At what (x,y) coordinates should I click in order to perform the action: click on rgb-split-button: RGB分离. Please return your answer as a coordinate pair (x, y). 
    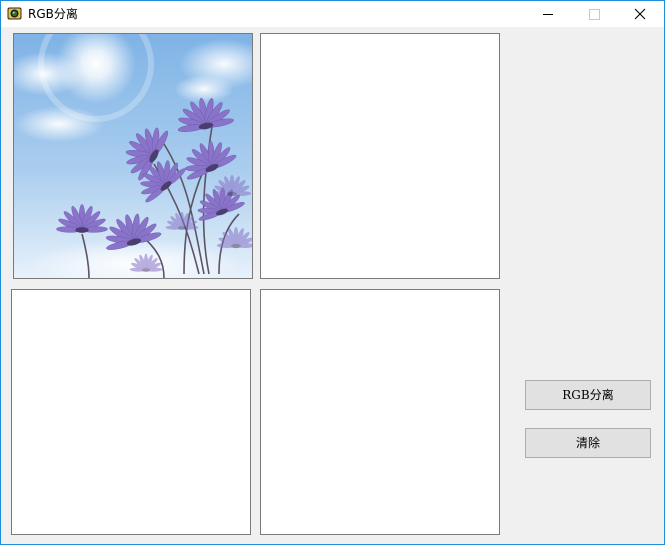
    Looking at the image, I should click on (588, 395).